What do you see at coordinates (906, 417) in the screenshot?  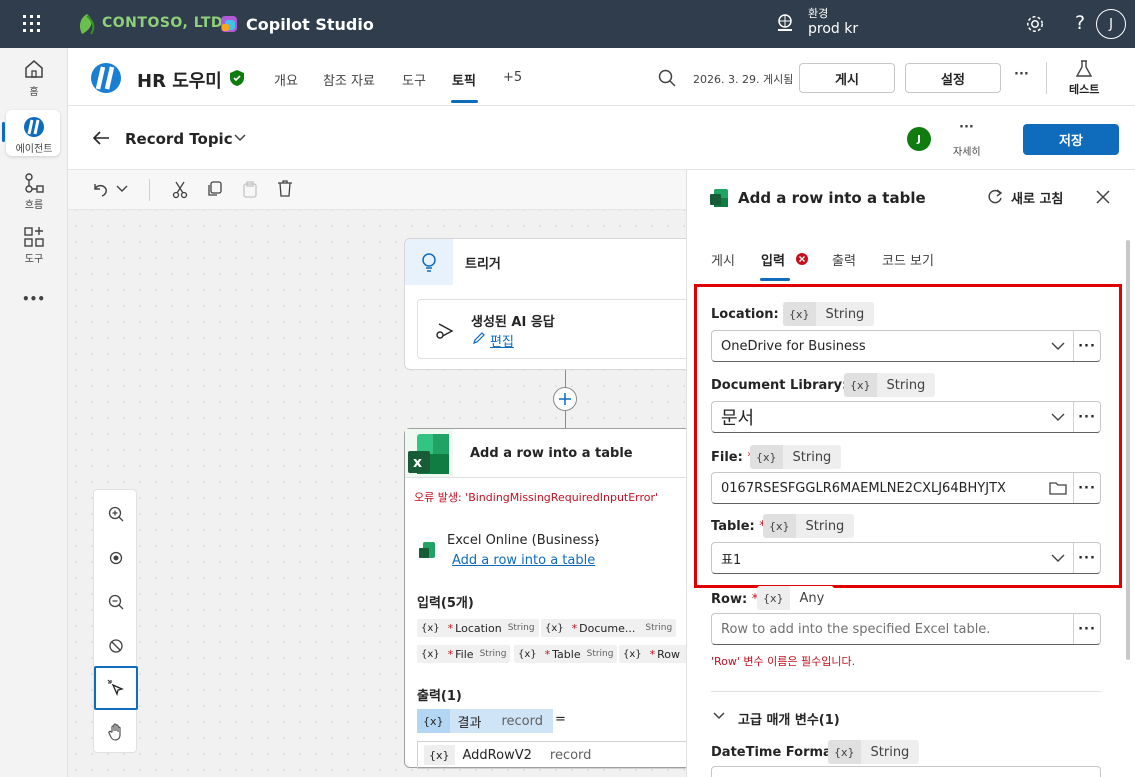 I see `document-library-dropdown: 문서 ···` at bounding box center [906, 417].